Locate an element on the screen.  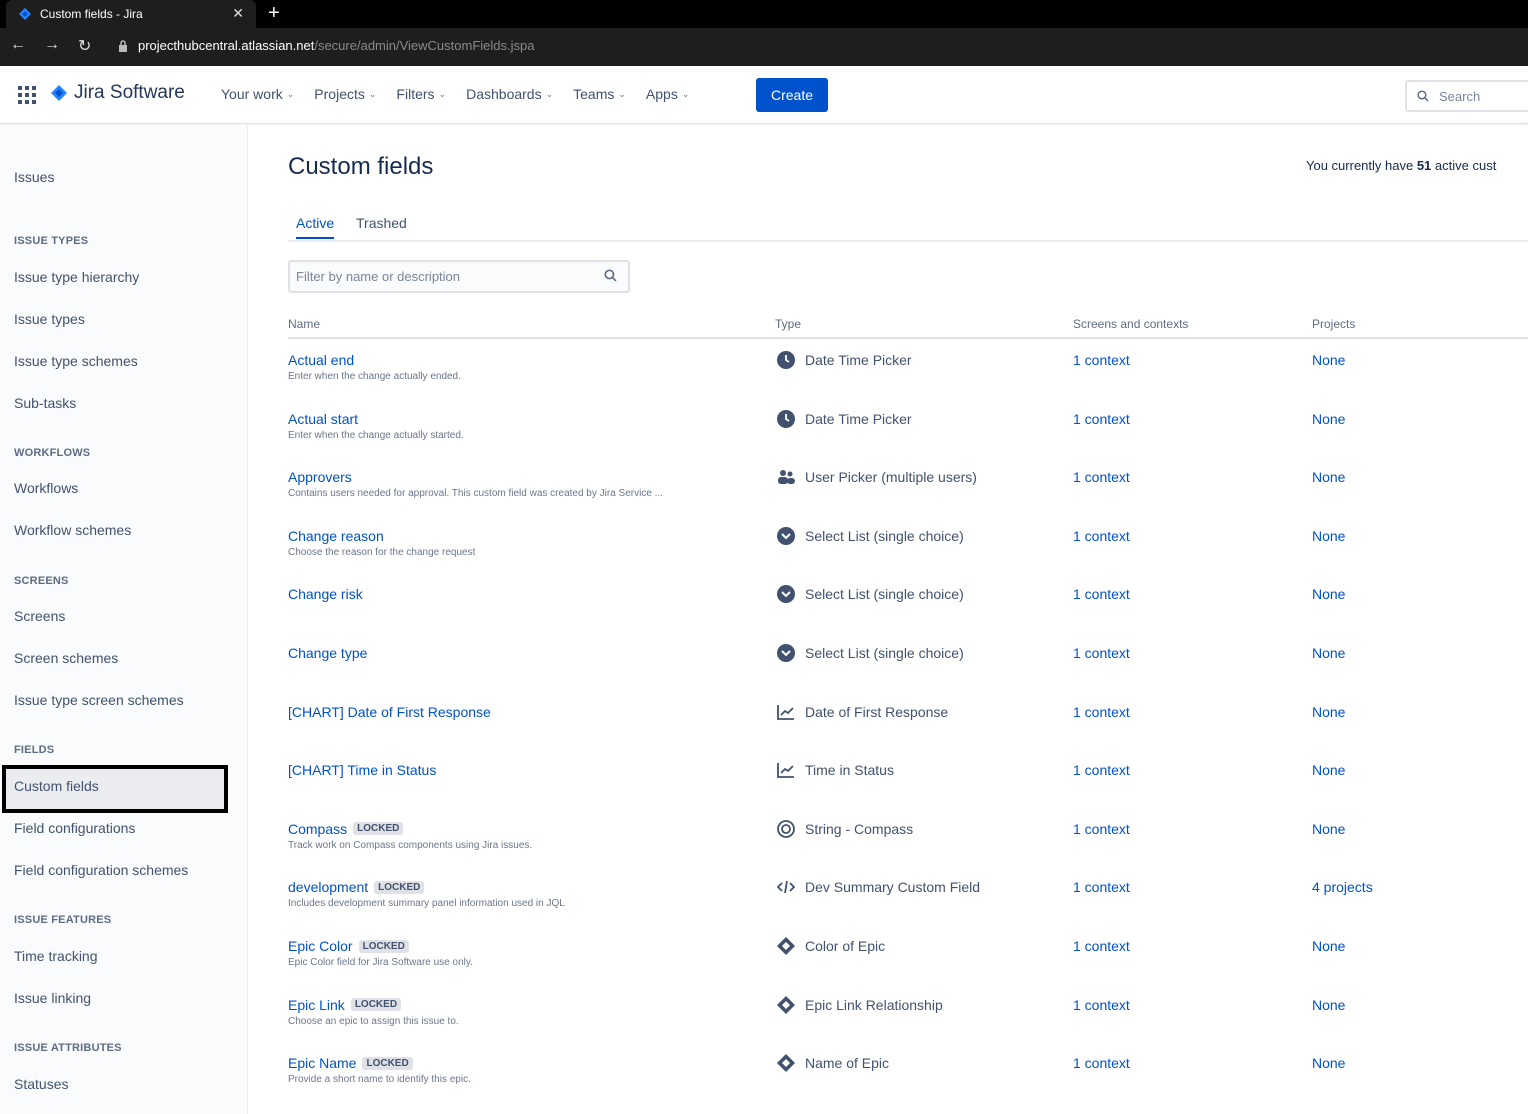
jira-favicon-icon is located at coordinates (25, 14).